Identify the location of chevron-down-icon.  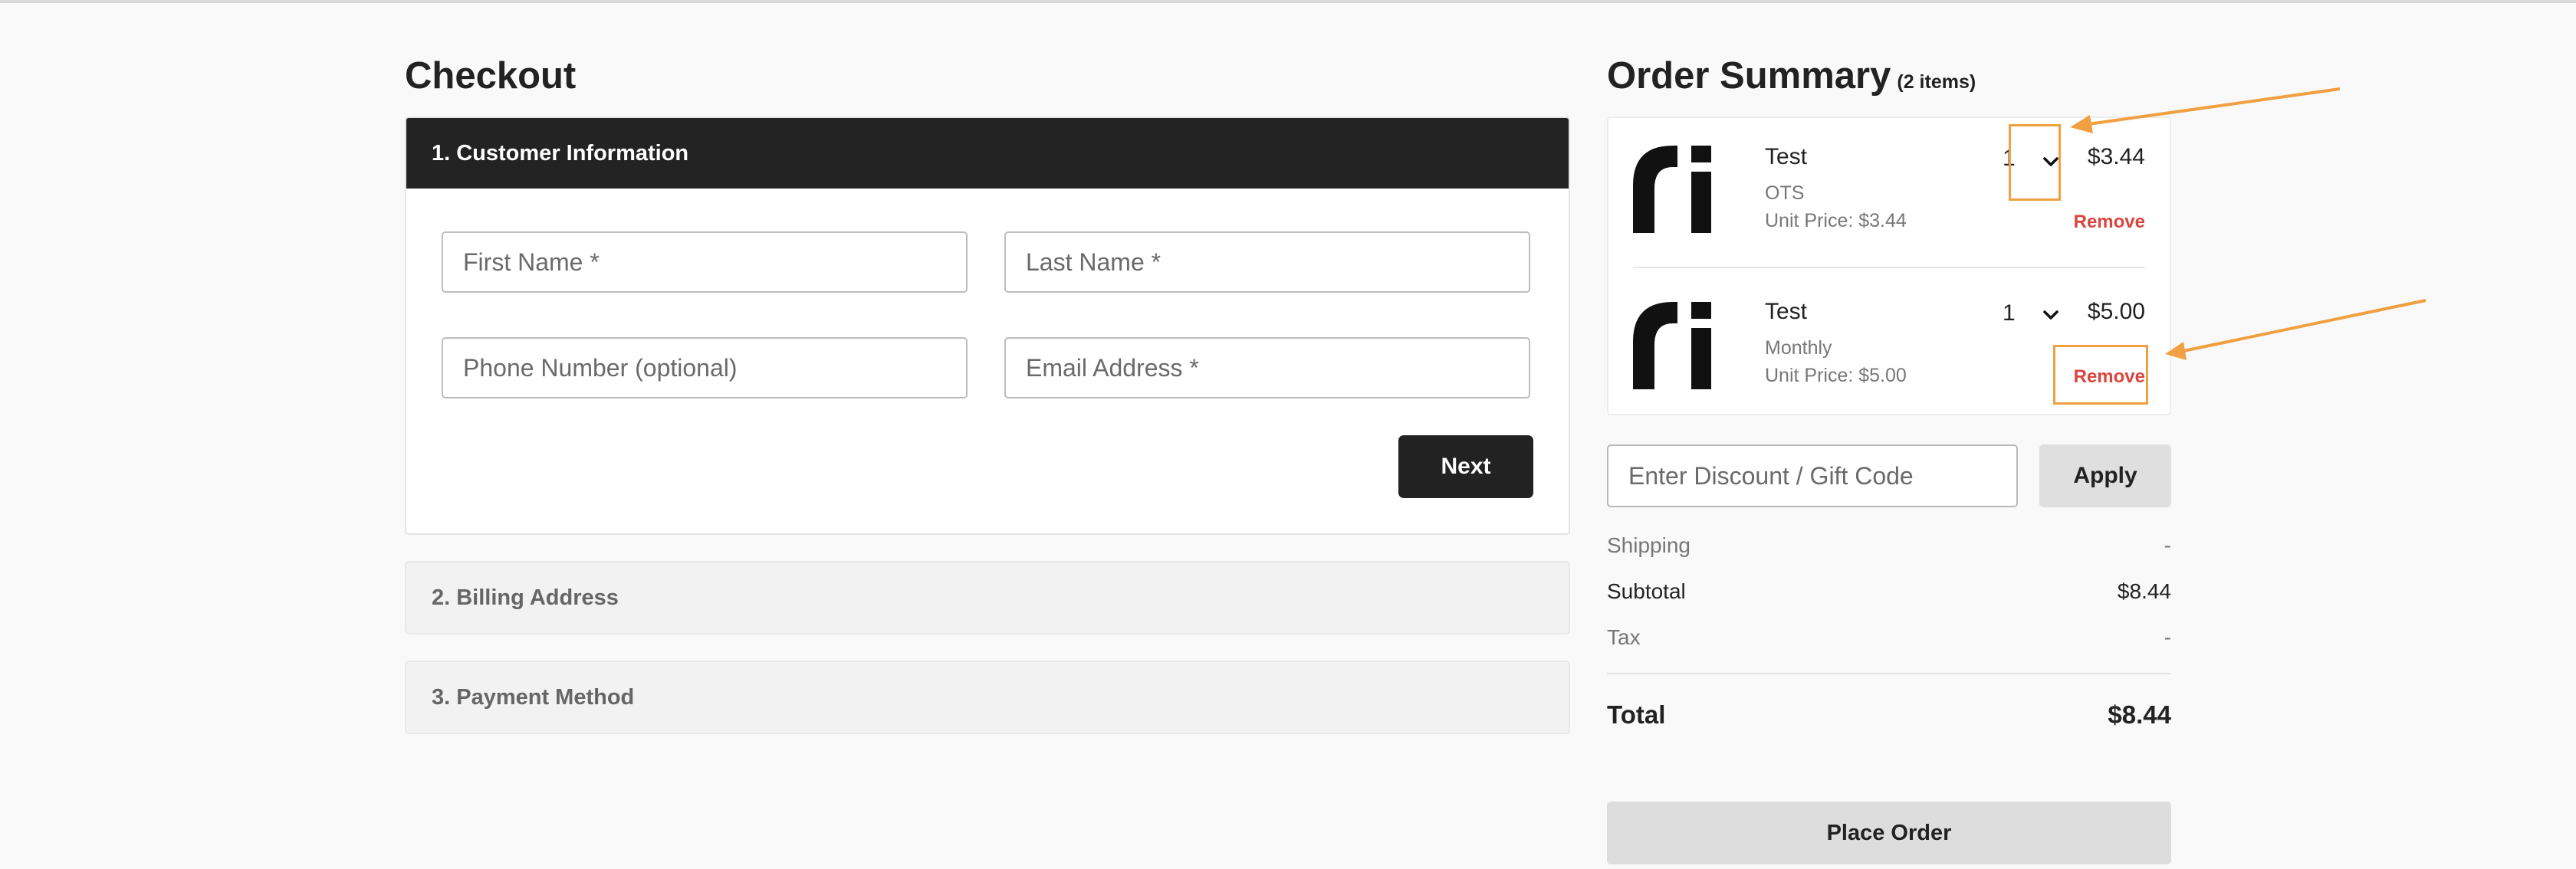
(2051, 315).